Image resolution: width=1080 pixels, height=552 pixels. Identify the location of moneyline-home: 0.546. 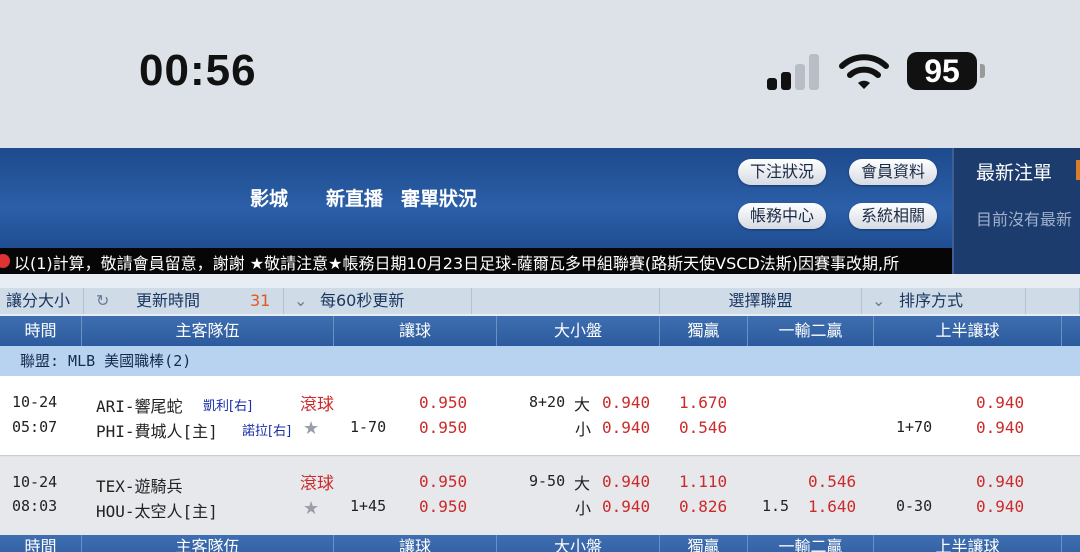
(703, 427).